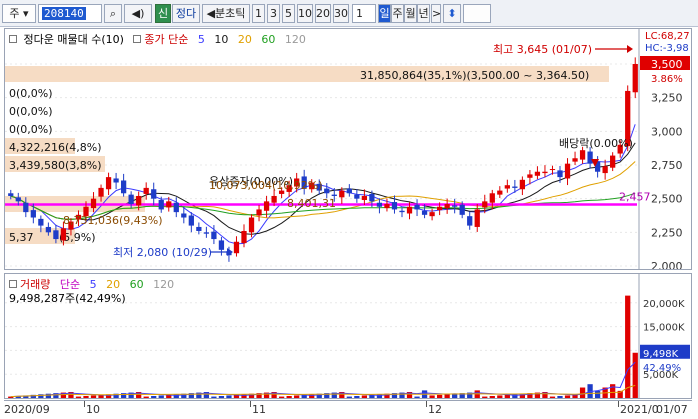 This screenshot has height=419, width=698. I want to click on extra-input, so click(477, 13).